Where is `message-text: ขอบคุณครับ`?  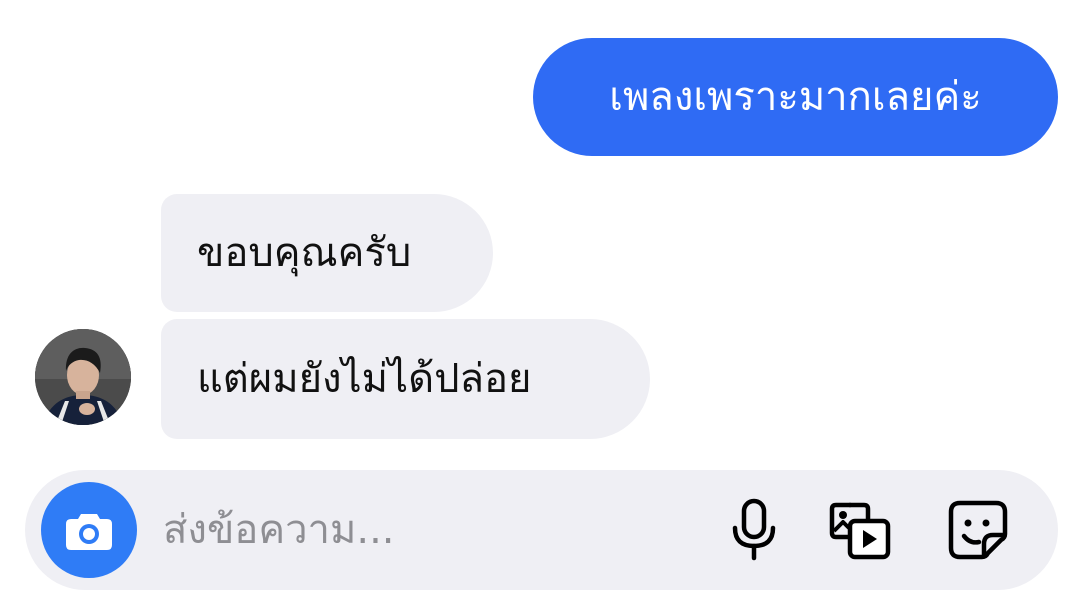
message-text: ขอบคุณครับ is located at coordinates (304, 253).